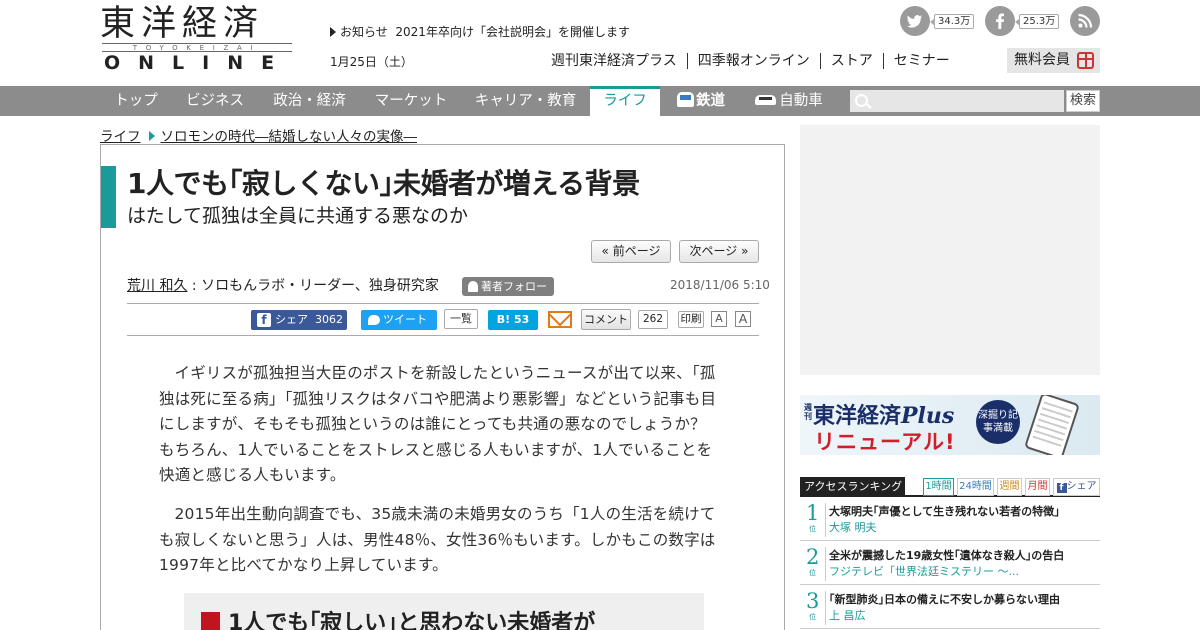  What do you see at coordinates (753, 61) in the screenshot?
I see `top-nav-shikiho: 四季報オンライン` at bounding box center [753, 61].